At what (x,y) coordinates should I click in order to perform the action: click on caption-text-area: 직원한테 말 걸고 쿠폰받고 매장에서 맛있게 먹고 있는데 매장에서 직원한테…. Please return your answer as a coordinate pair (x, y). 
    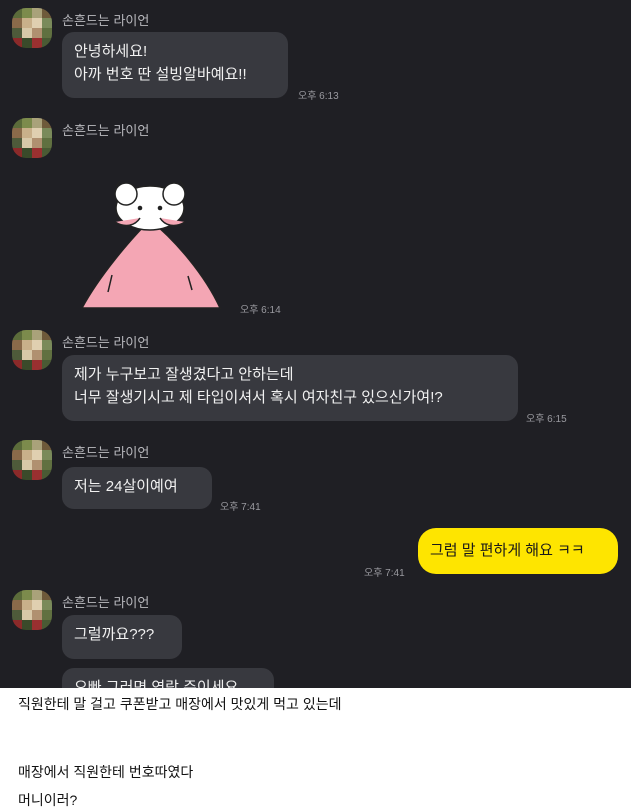
    Looking at the image, I should click on (315, 748).